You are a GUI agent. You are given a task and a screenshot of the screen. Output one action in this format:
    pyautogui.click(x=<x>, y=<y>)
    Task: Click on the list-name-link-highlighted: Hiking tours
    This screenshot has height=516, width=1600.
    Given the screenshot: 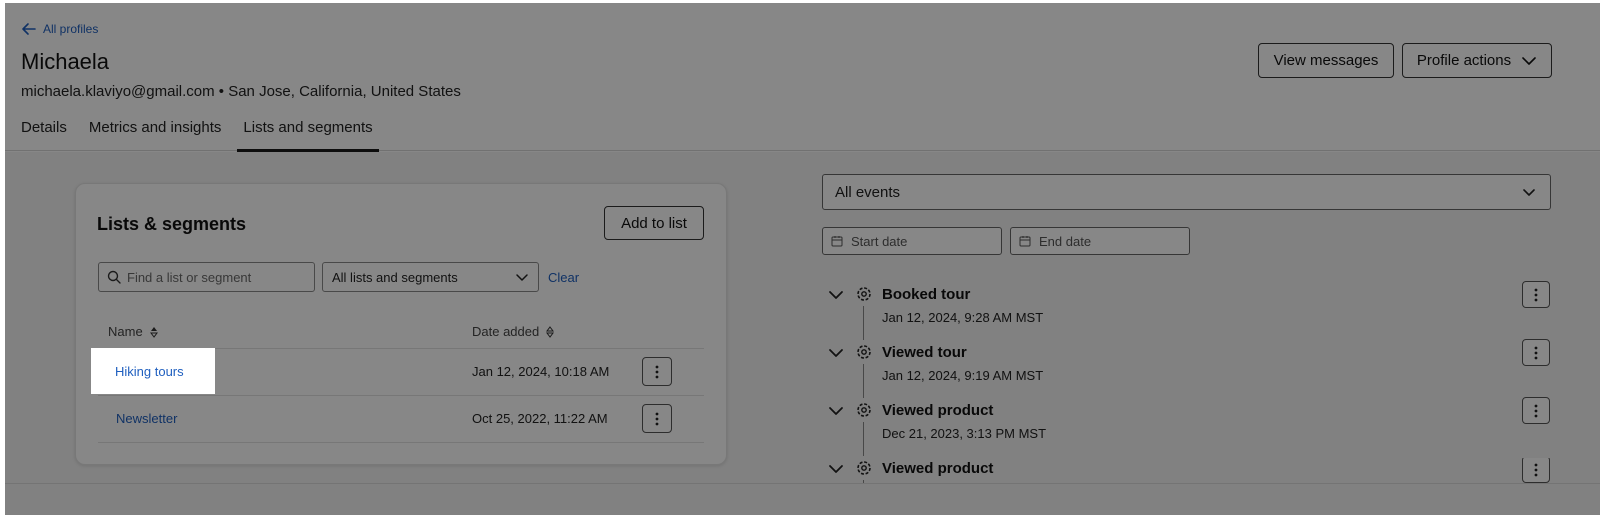 What is the action you would take?
    pyautogui.click(x=149, y=371)
    